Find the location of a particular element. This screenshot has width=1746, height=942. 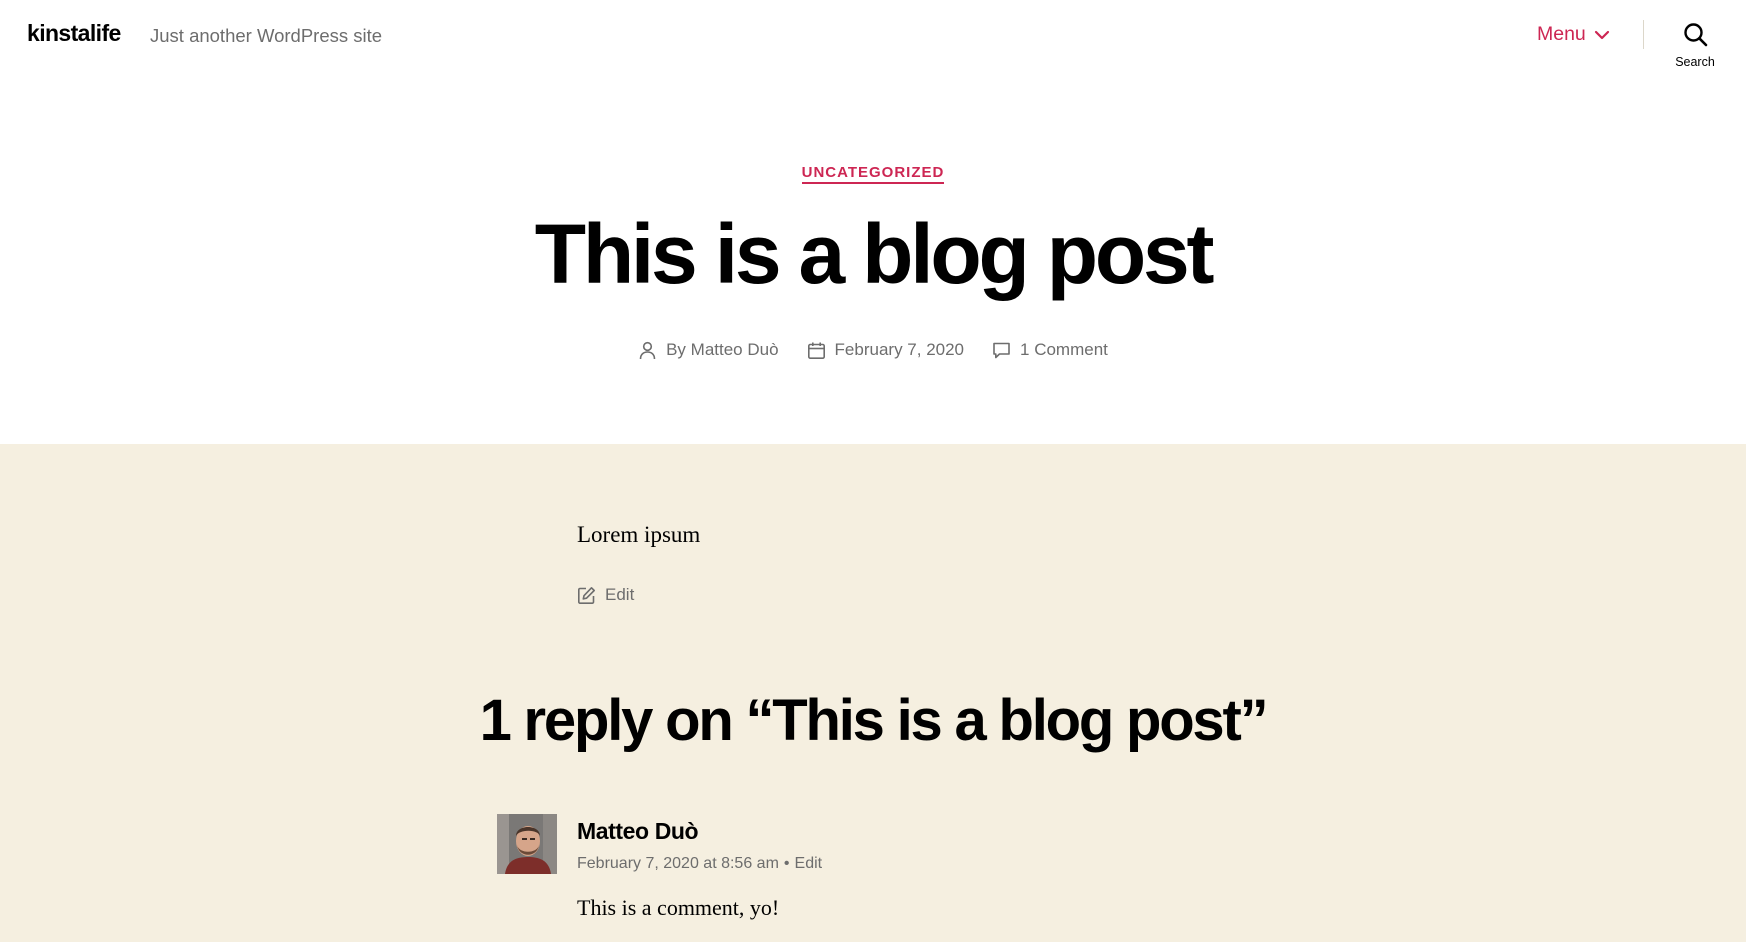

menu-button: Menu is located at coordinates (1573, 34).